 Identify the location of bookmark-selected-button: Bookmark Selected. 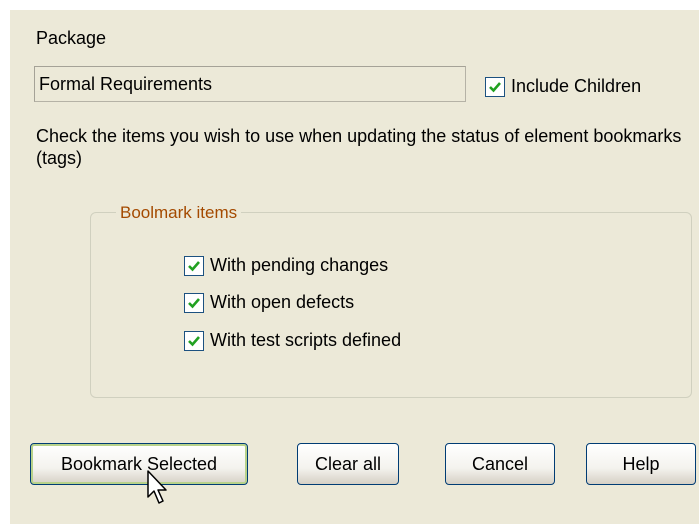
(139, 464).